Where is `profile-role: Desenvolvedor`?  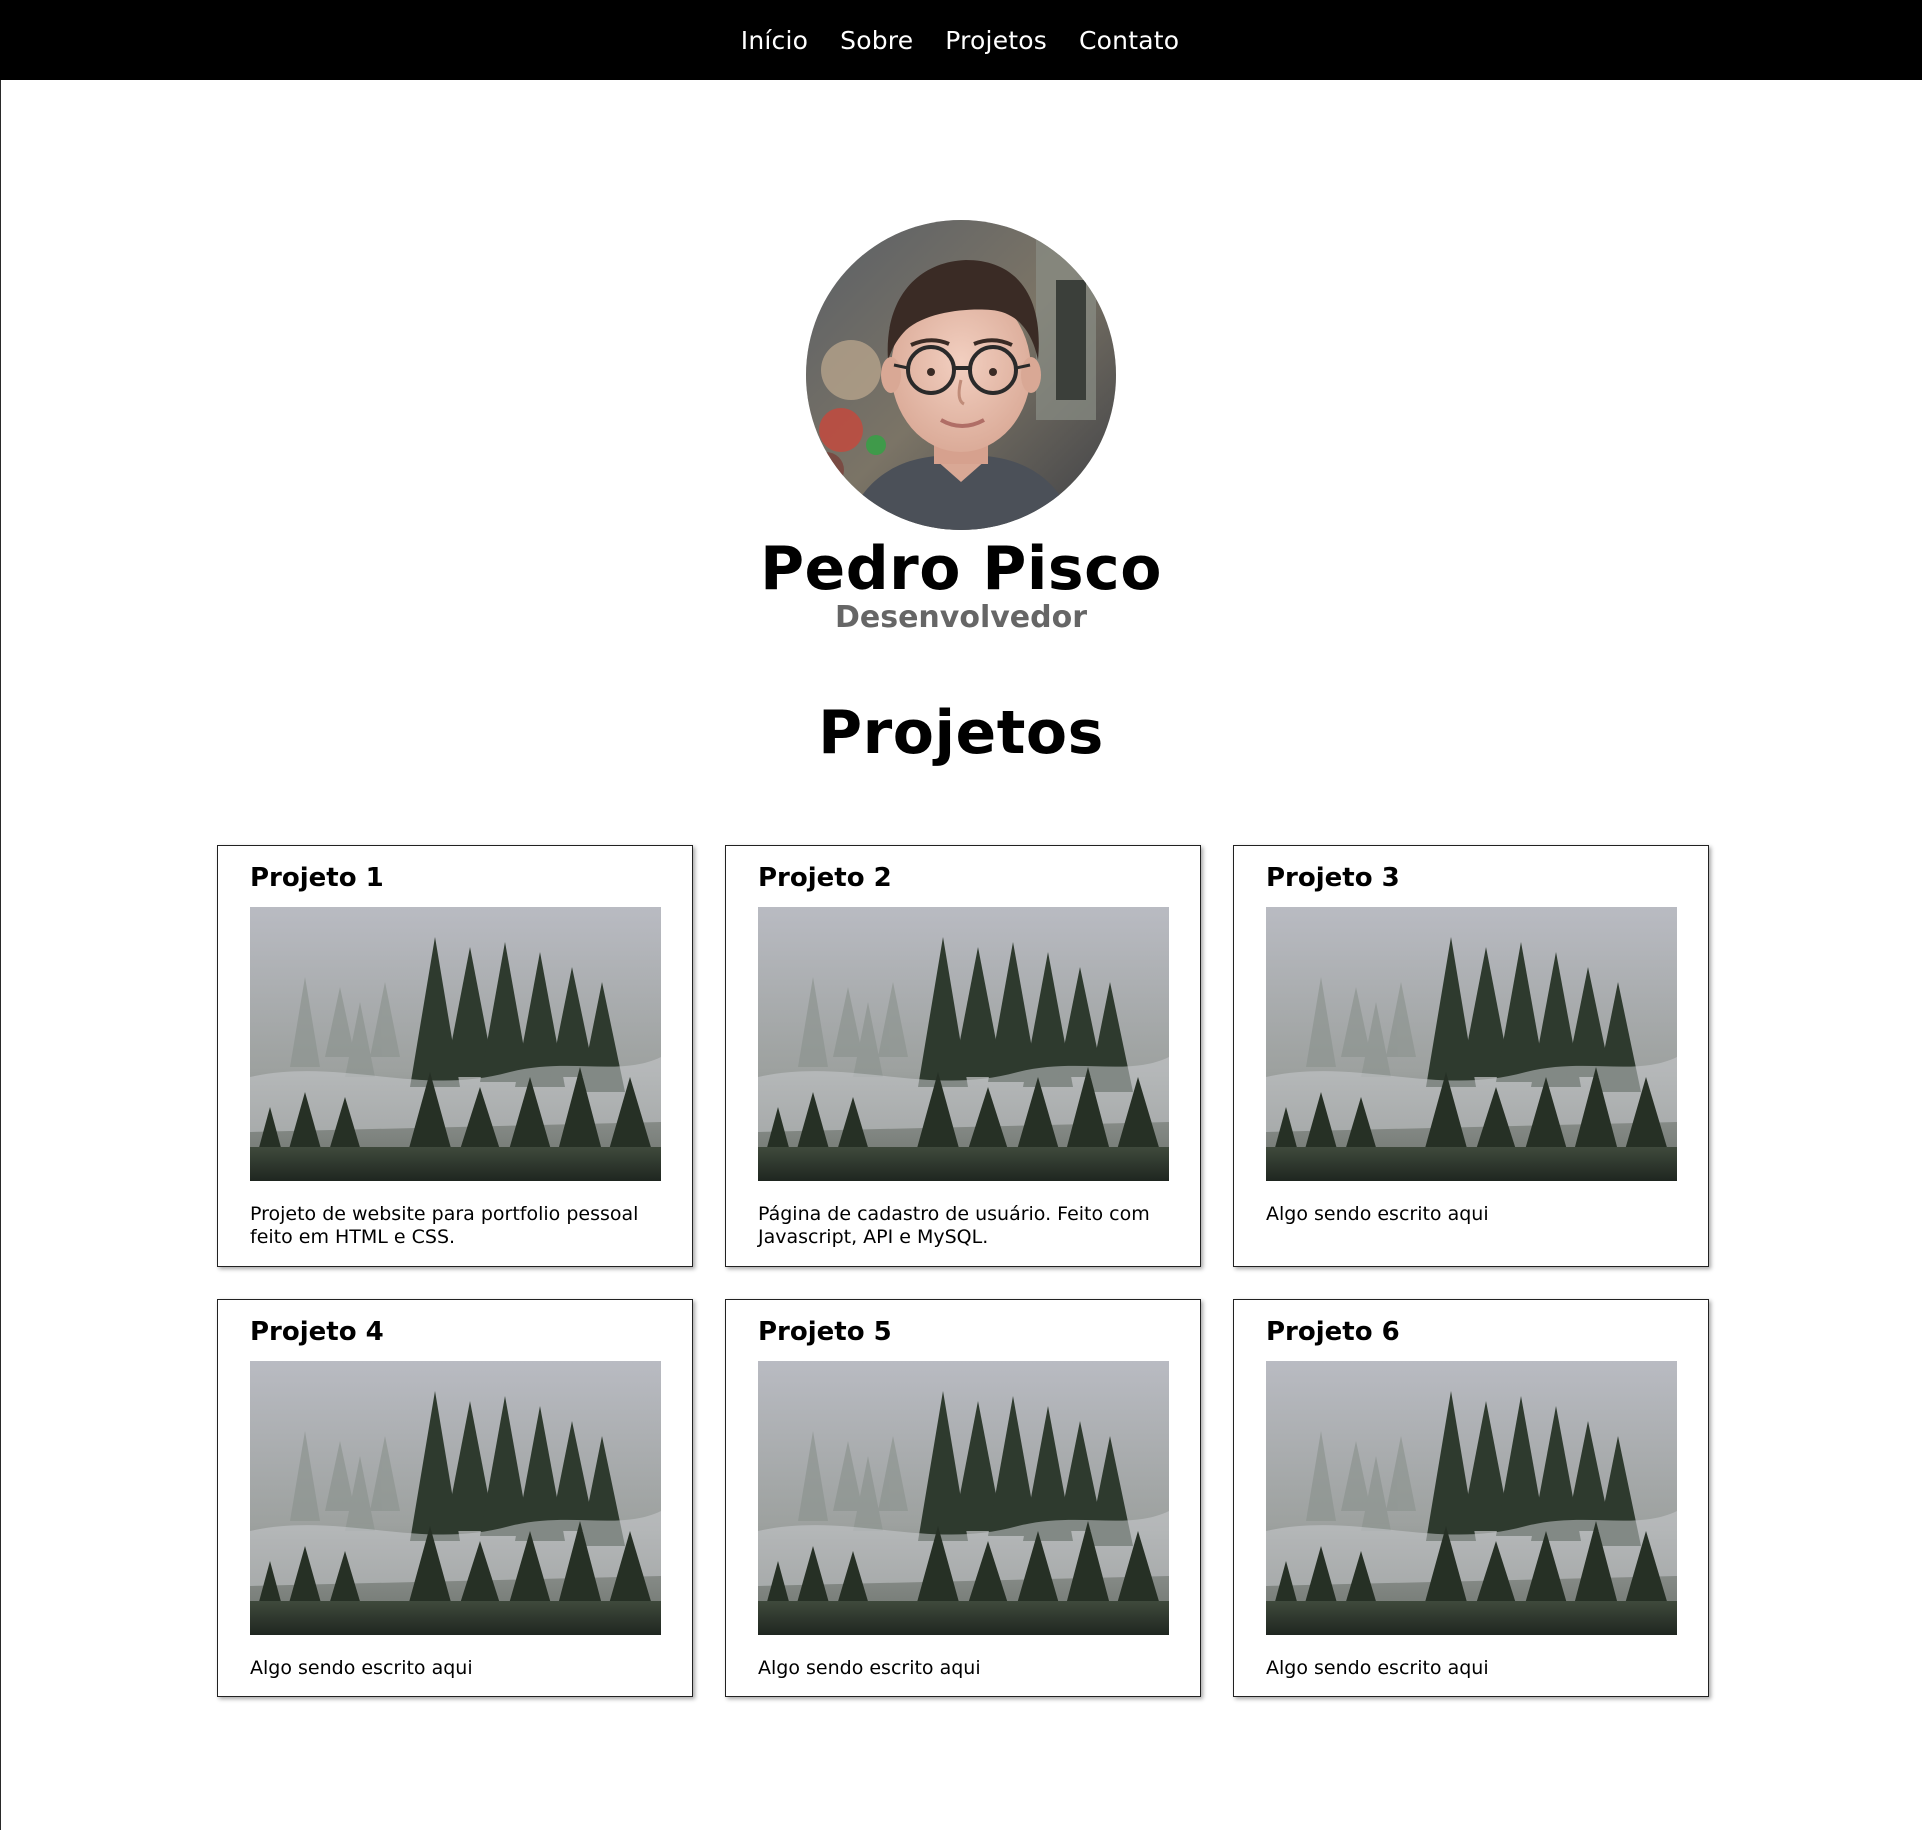
profile-role: Desenvolvedor is located at coordinates (961, 617).